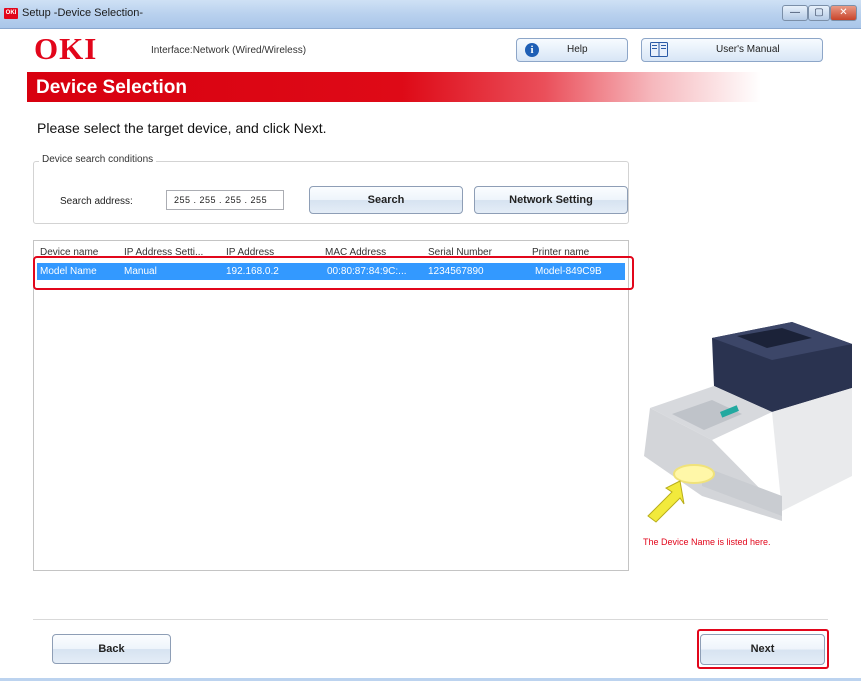 The width and height of the screenshot is (861, 681). I want to click on page-banner: Device Selection, so click(444, 87).